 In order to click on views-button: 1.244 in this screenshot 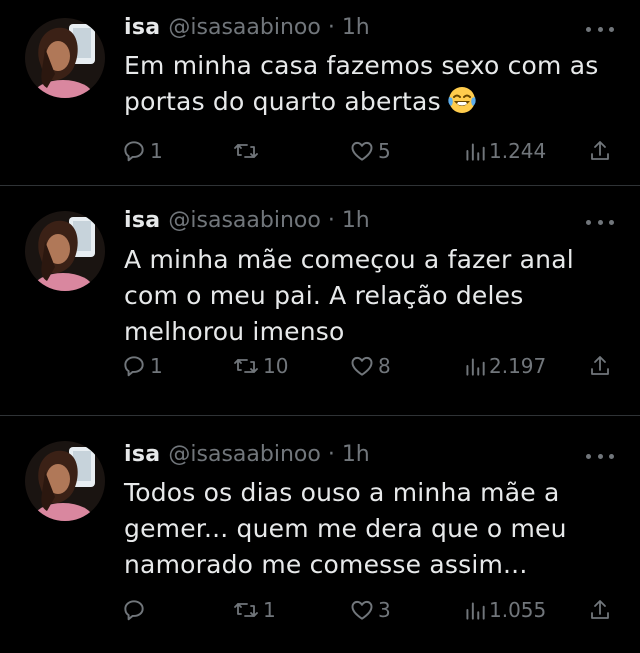, I will do `click(505, 151)`.